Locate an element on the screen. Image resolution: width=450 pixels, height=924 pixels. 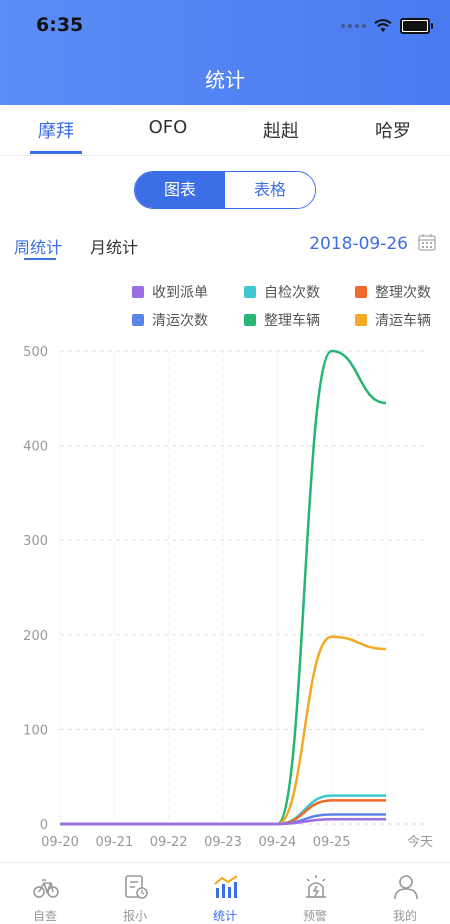
tabbar-item-report: 报小 is located at coordinates (135, 893).